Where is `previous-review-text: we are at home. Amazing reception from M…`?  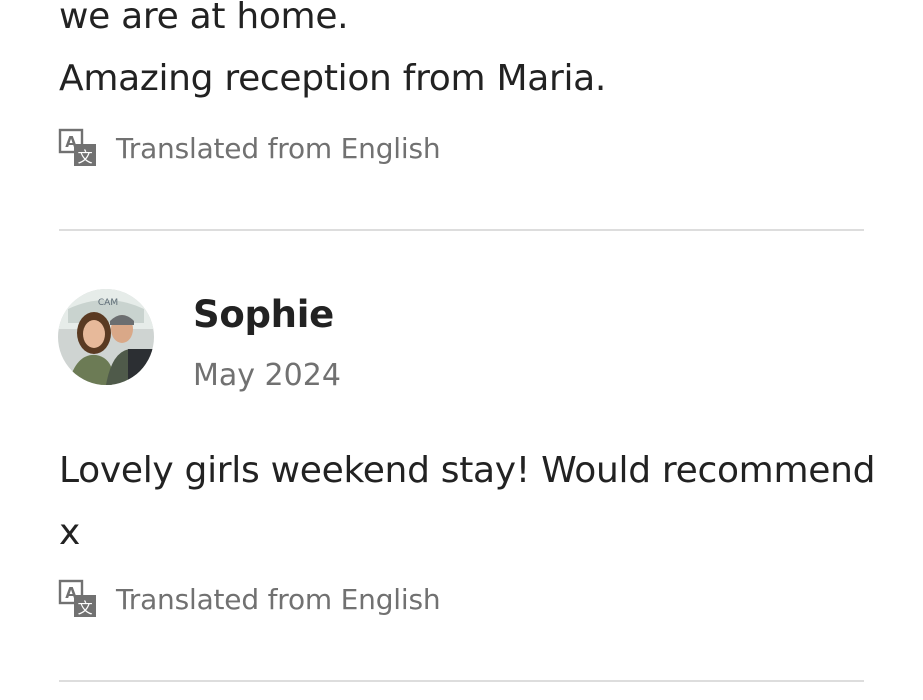 previous-review-text: we are at home. Amazing reception from M… is located at coordinates (332, 55).